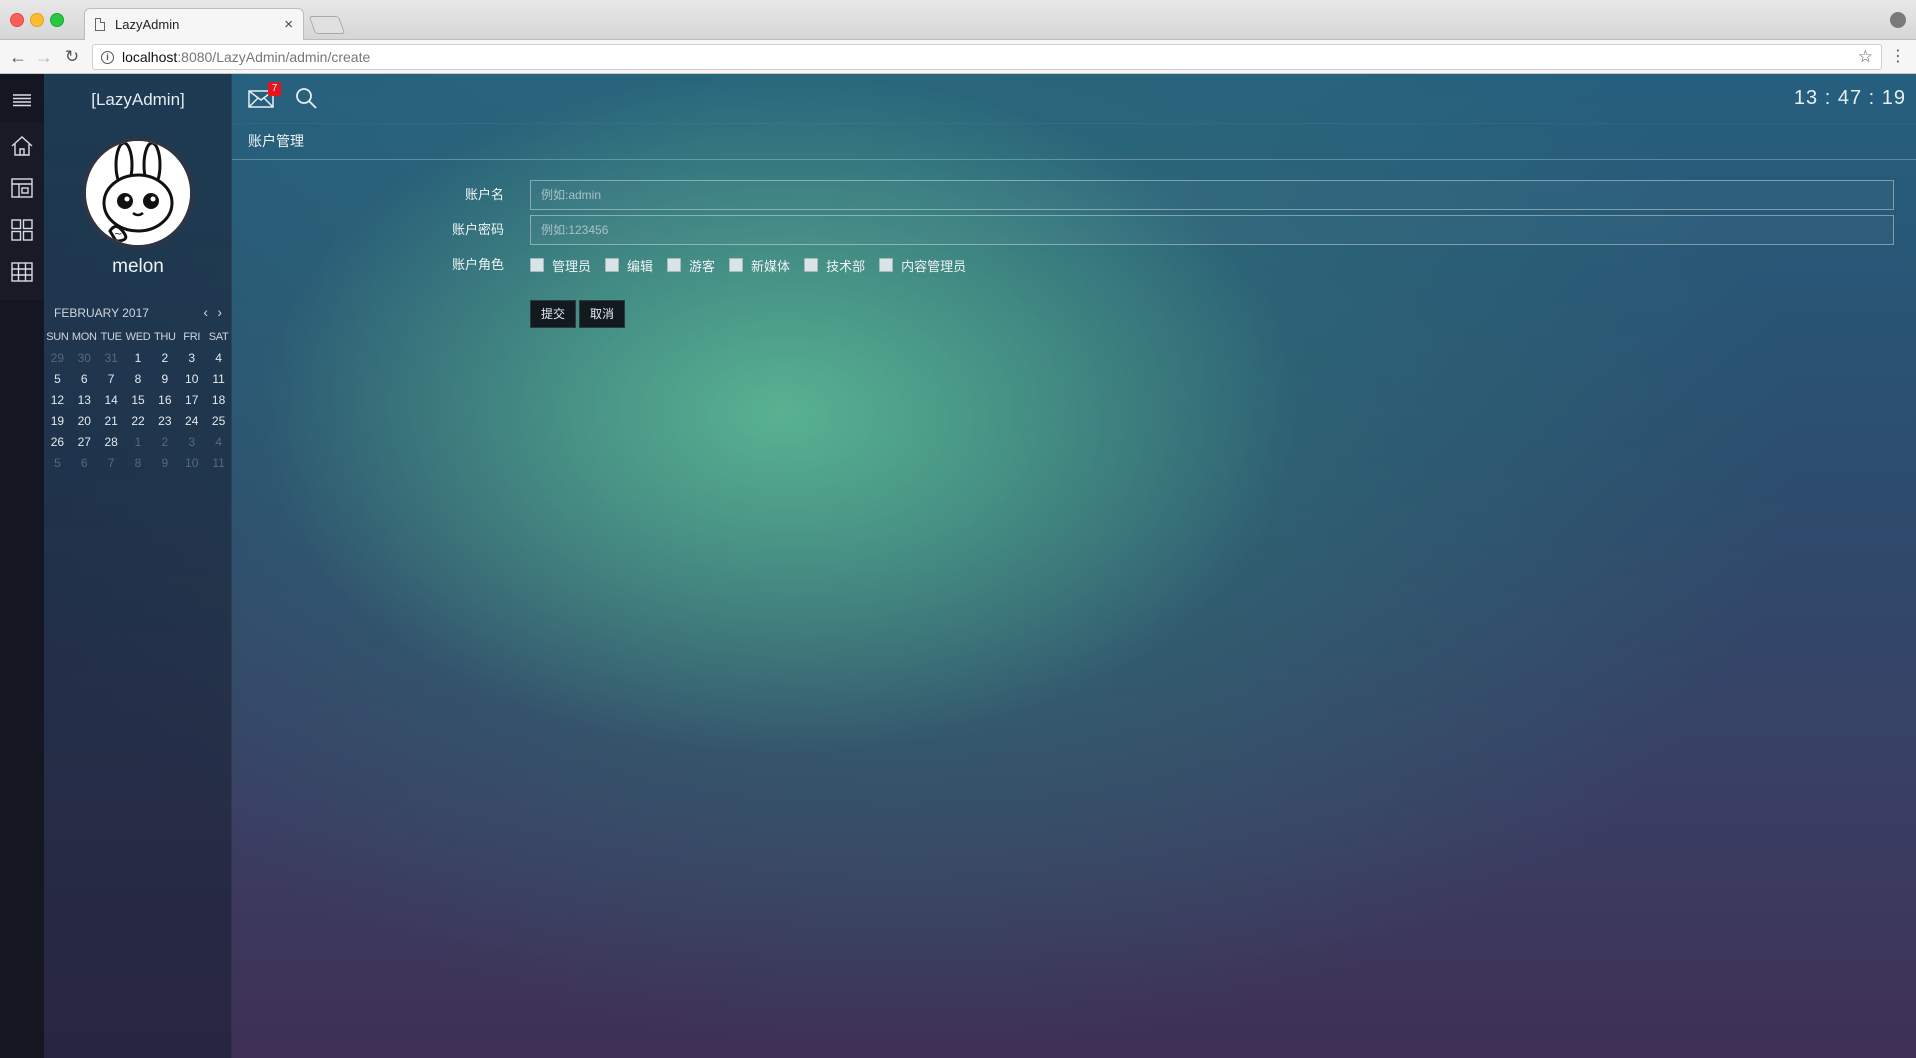 The image size is (1916, 1058). What do you see at coordinates (84, 337) in the screenshot?
I see `calendar-day-of-week: MON` at bounding box center [84, 337].